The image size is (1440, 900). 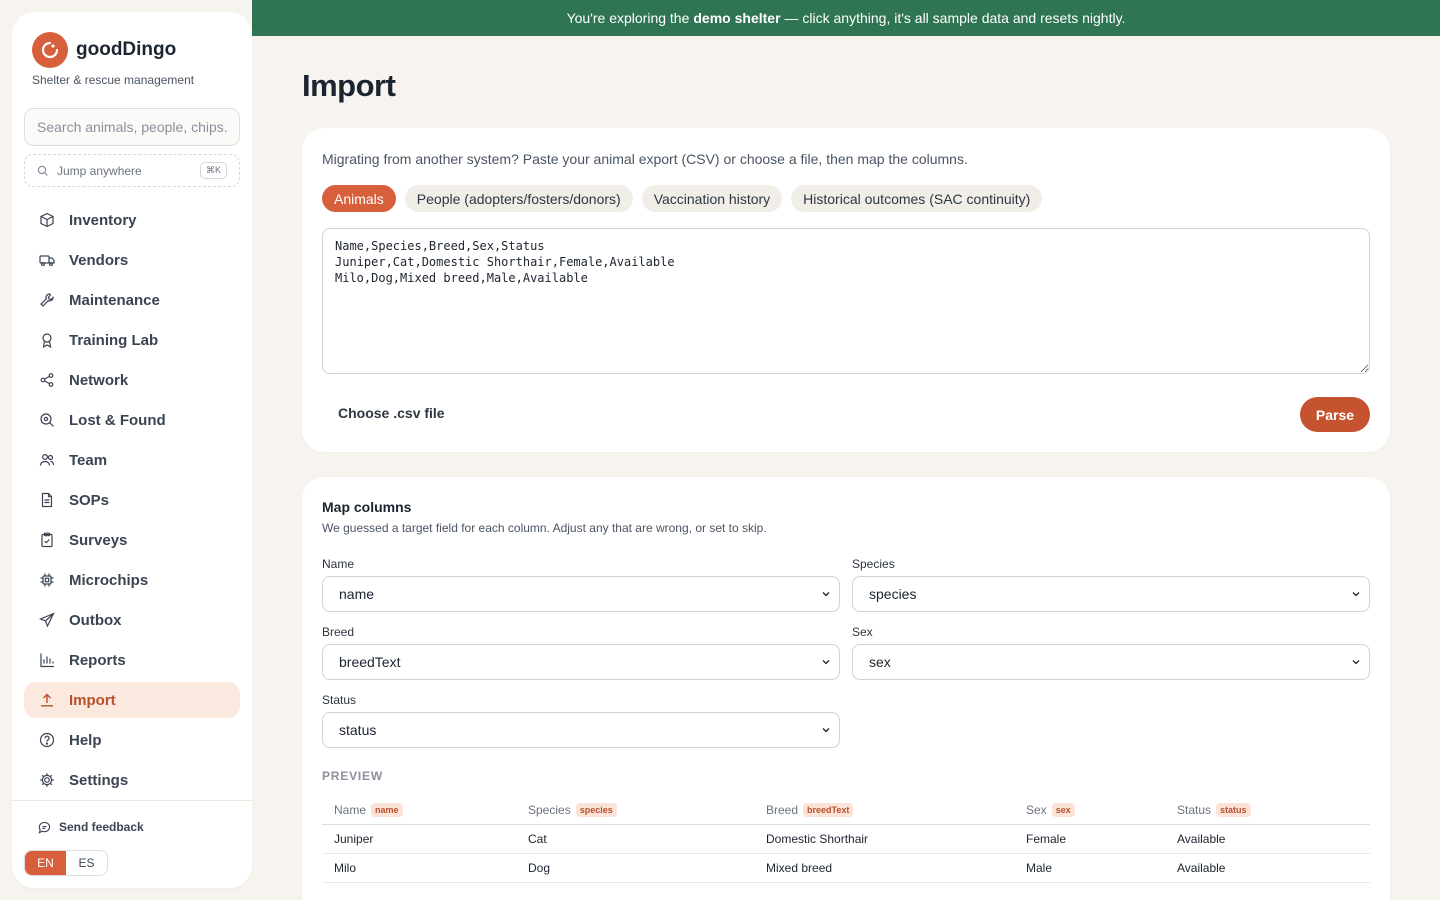 What do you see at coordinates (549, 809) in the screenshot?
I see `header-label: Species` at bounding box center [549, 809].